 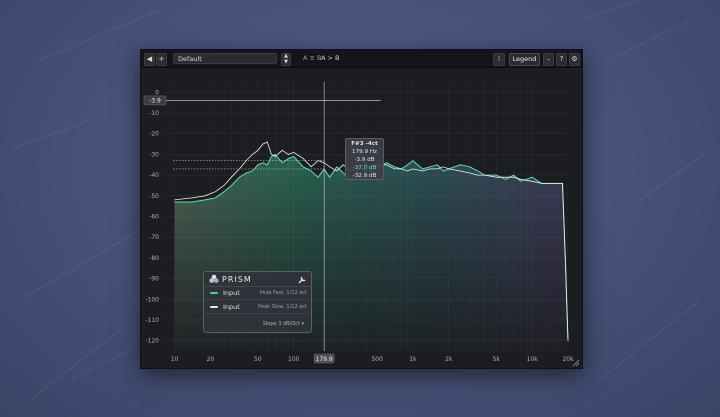 What do you see at coordinates (152, 341) in the screenshot?
I see `y-tick-label: -120` at bounding box center [152, 341].